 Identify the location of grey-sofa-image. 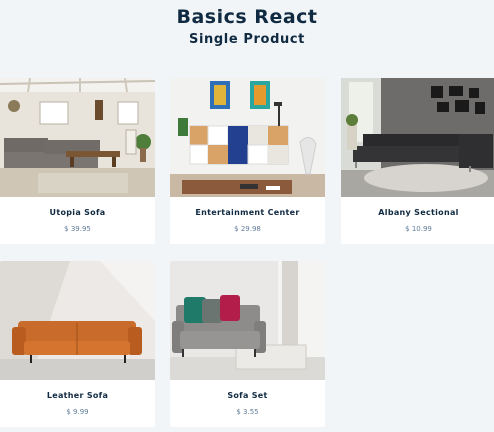
(247, 320).